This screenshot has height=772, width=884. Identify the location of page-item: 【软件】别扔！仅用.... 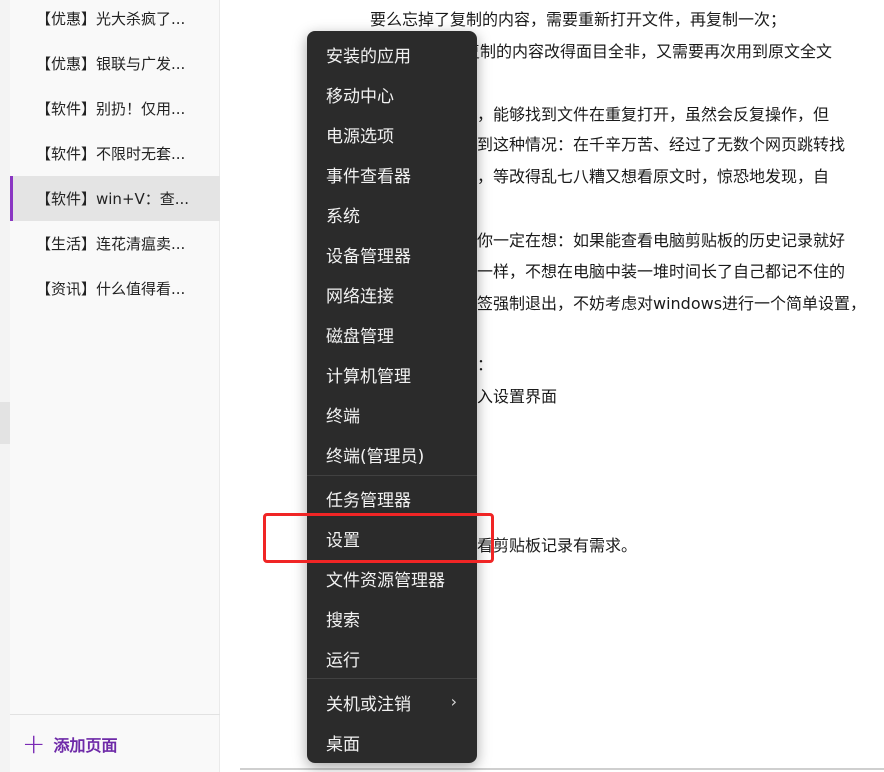
(115, 108).